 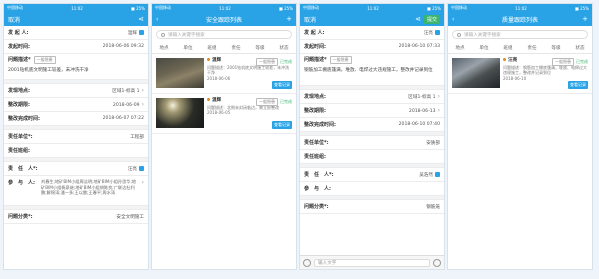 What do you see at coordinates (433, 143) in the screenshot?
I see `responsible-unit-value: 安质部` at bounding box center [433, 143].